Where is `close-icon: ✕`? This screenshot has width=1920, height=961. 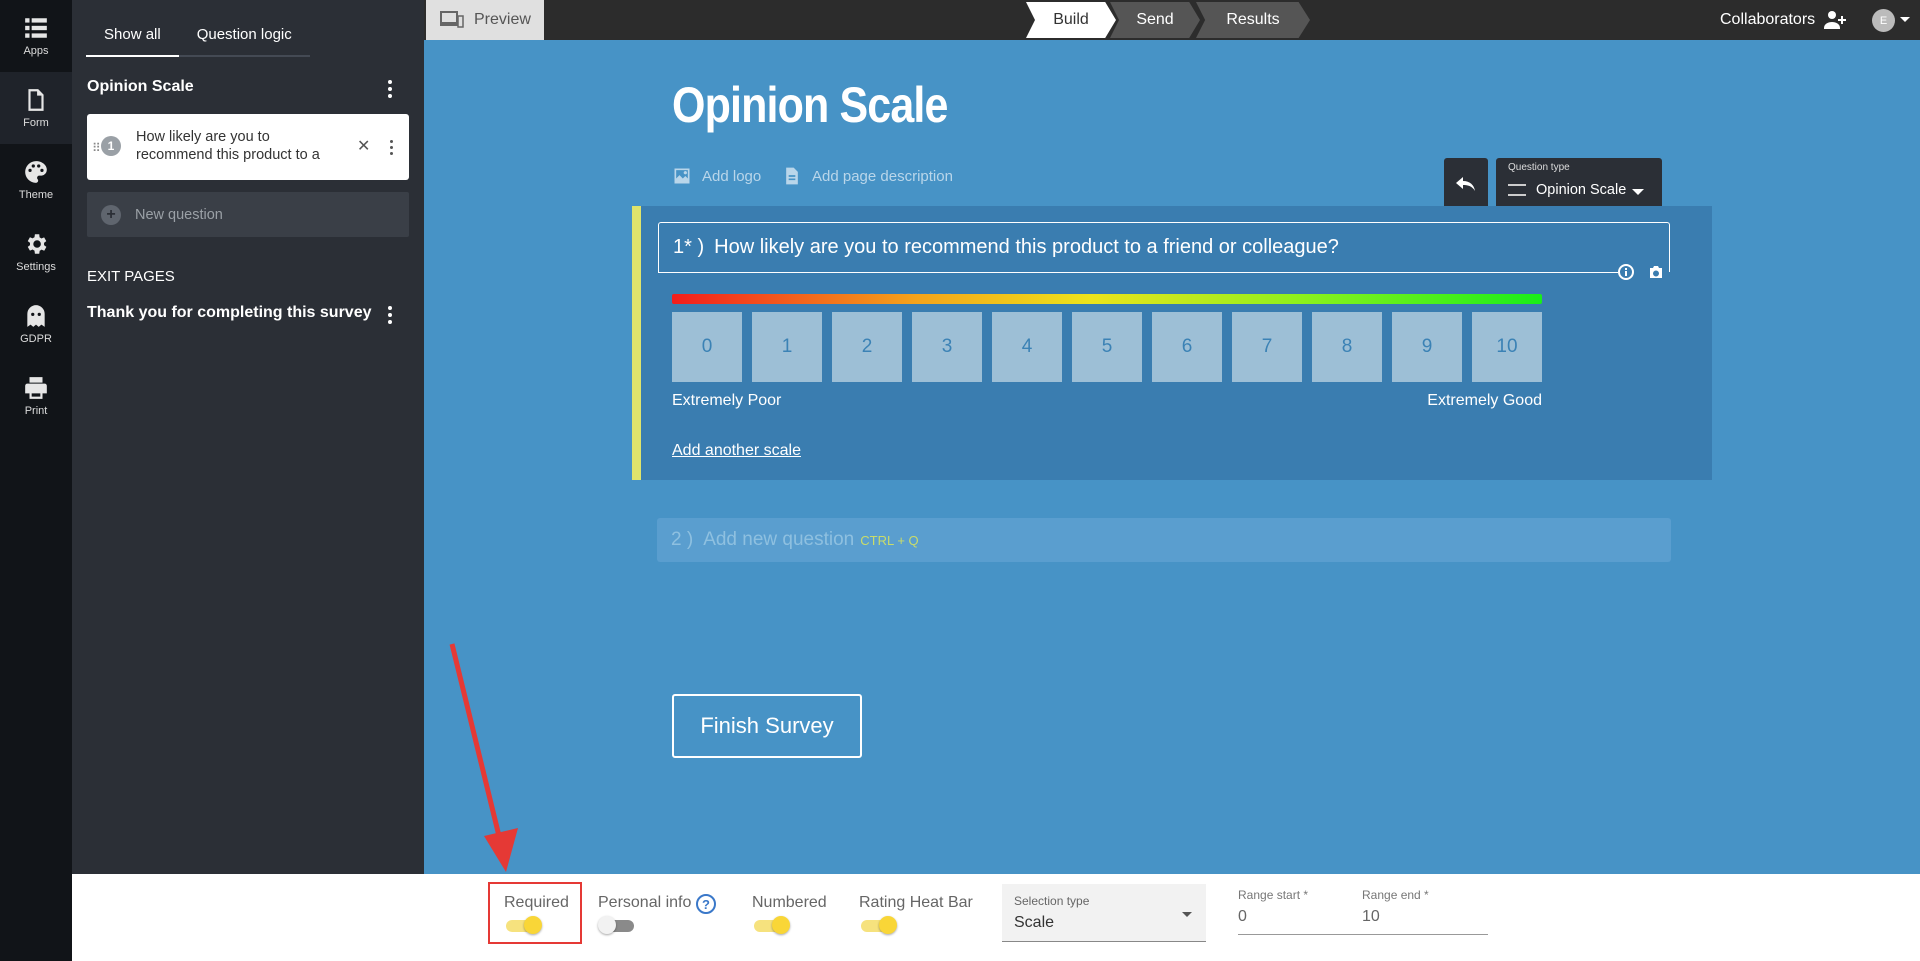 close-icon: ✕ is located at coordinates (363, 146).